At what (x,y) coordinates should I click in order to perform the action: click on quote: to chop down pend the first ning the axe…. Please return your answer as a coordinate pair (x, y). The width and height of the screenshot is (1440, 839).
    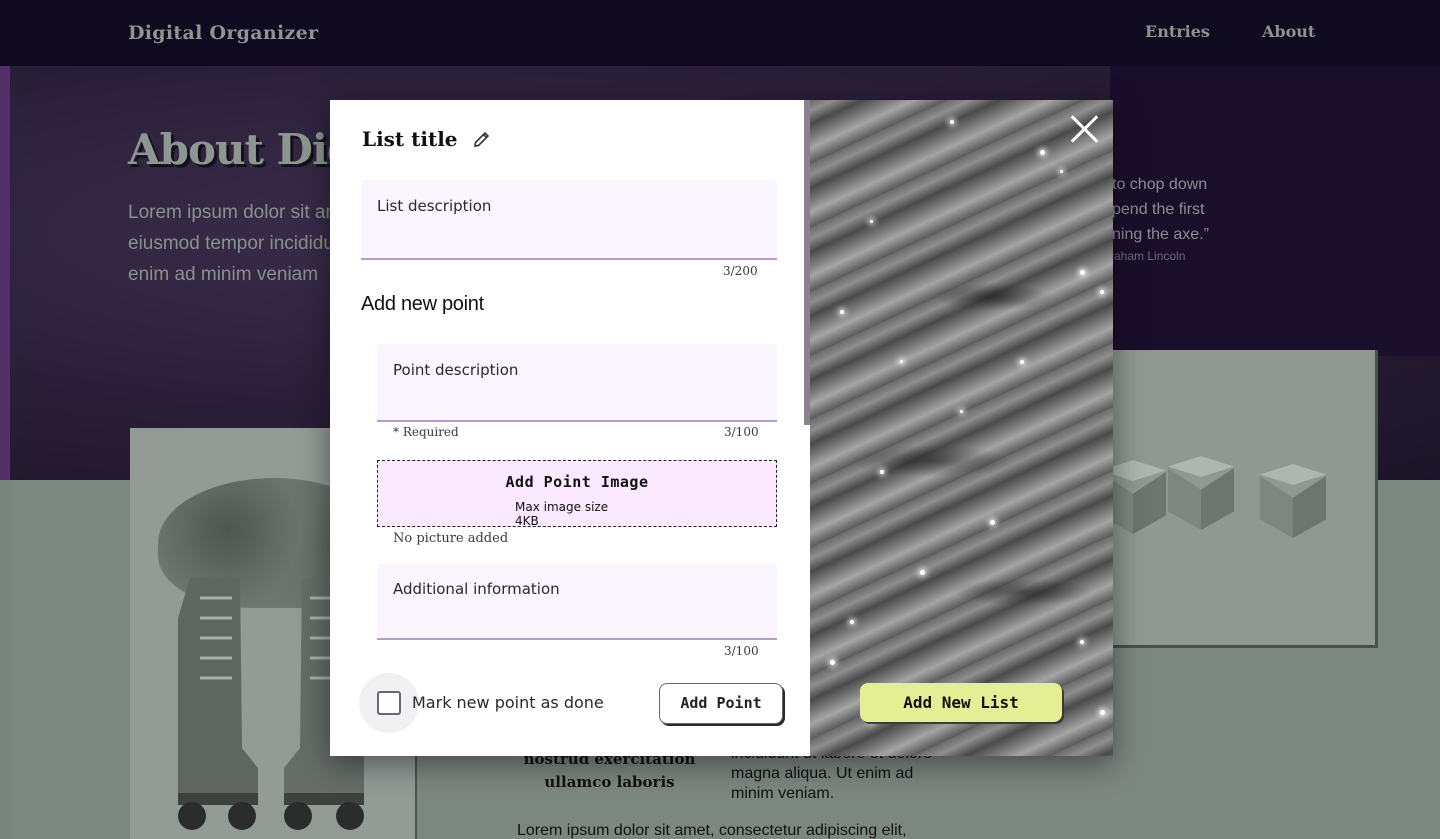
    Looking at the image, I should click on (1167, 209).